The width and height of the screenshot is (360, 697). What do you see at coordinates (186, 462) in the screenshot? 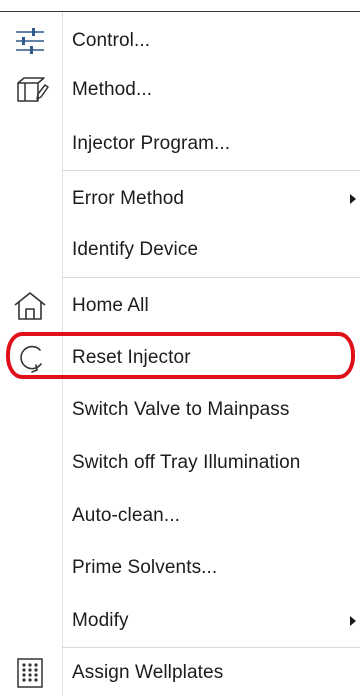
I see `menu-item-label: Switch off Tray Illumination` at bounding box center [186, 462].